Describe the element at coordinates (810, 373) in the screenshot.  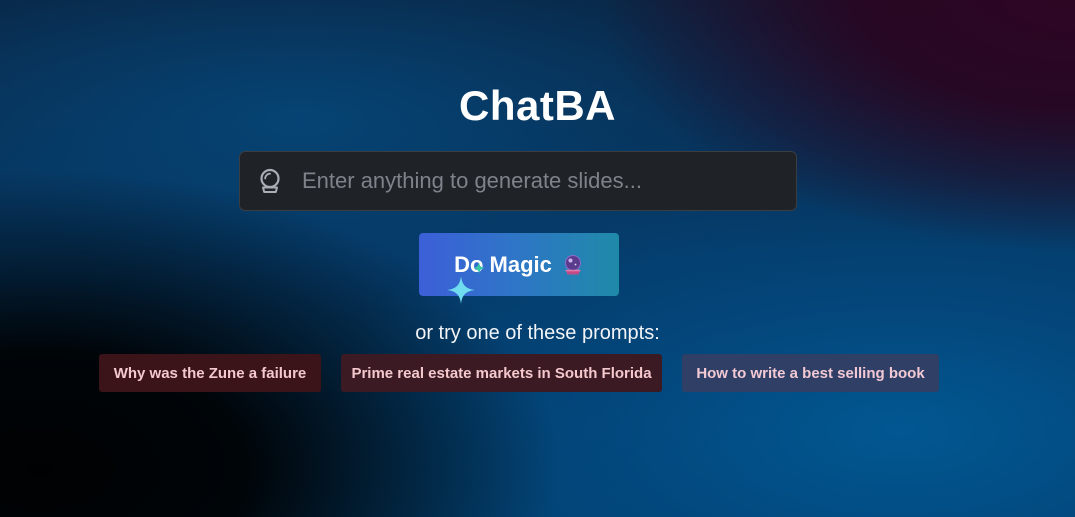
I see `prompt-chip-best-selling-book: How to write a best selling book` at that location.